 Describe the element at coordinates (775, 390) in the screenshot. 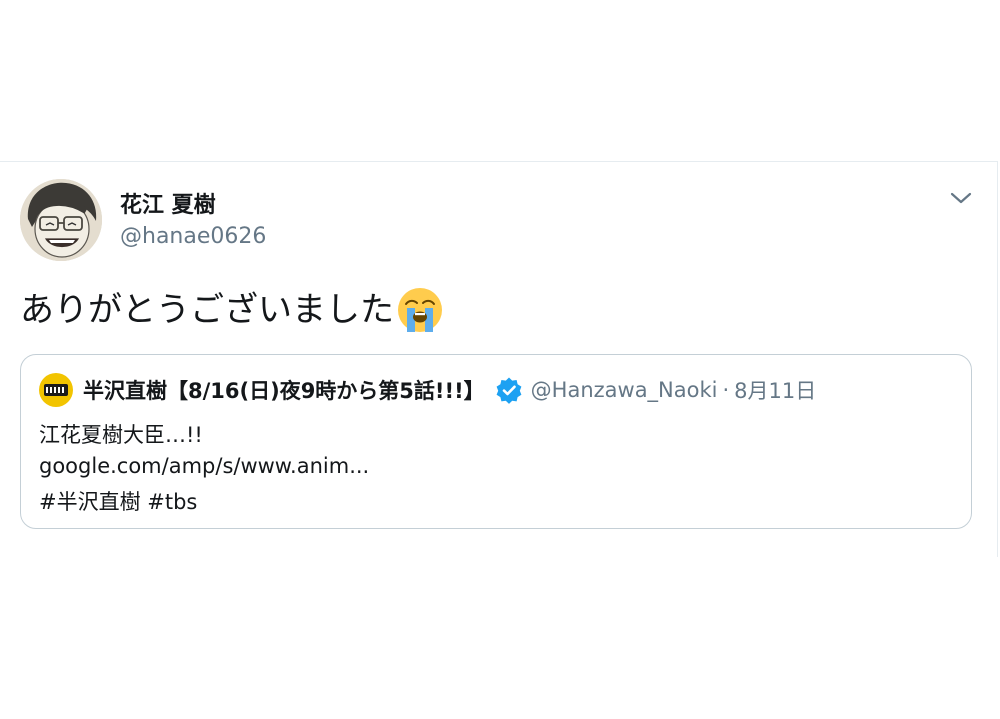

I see `quoted-tweet-date: 8月11日` at that location.